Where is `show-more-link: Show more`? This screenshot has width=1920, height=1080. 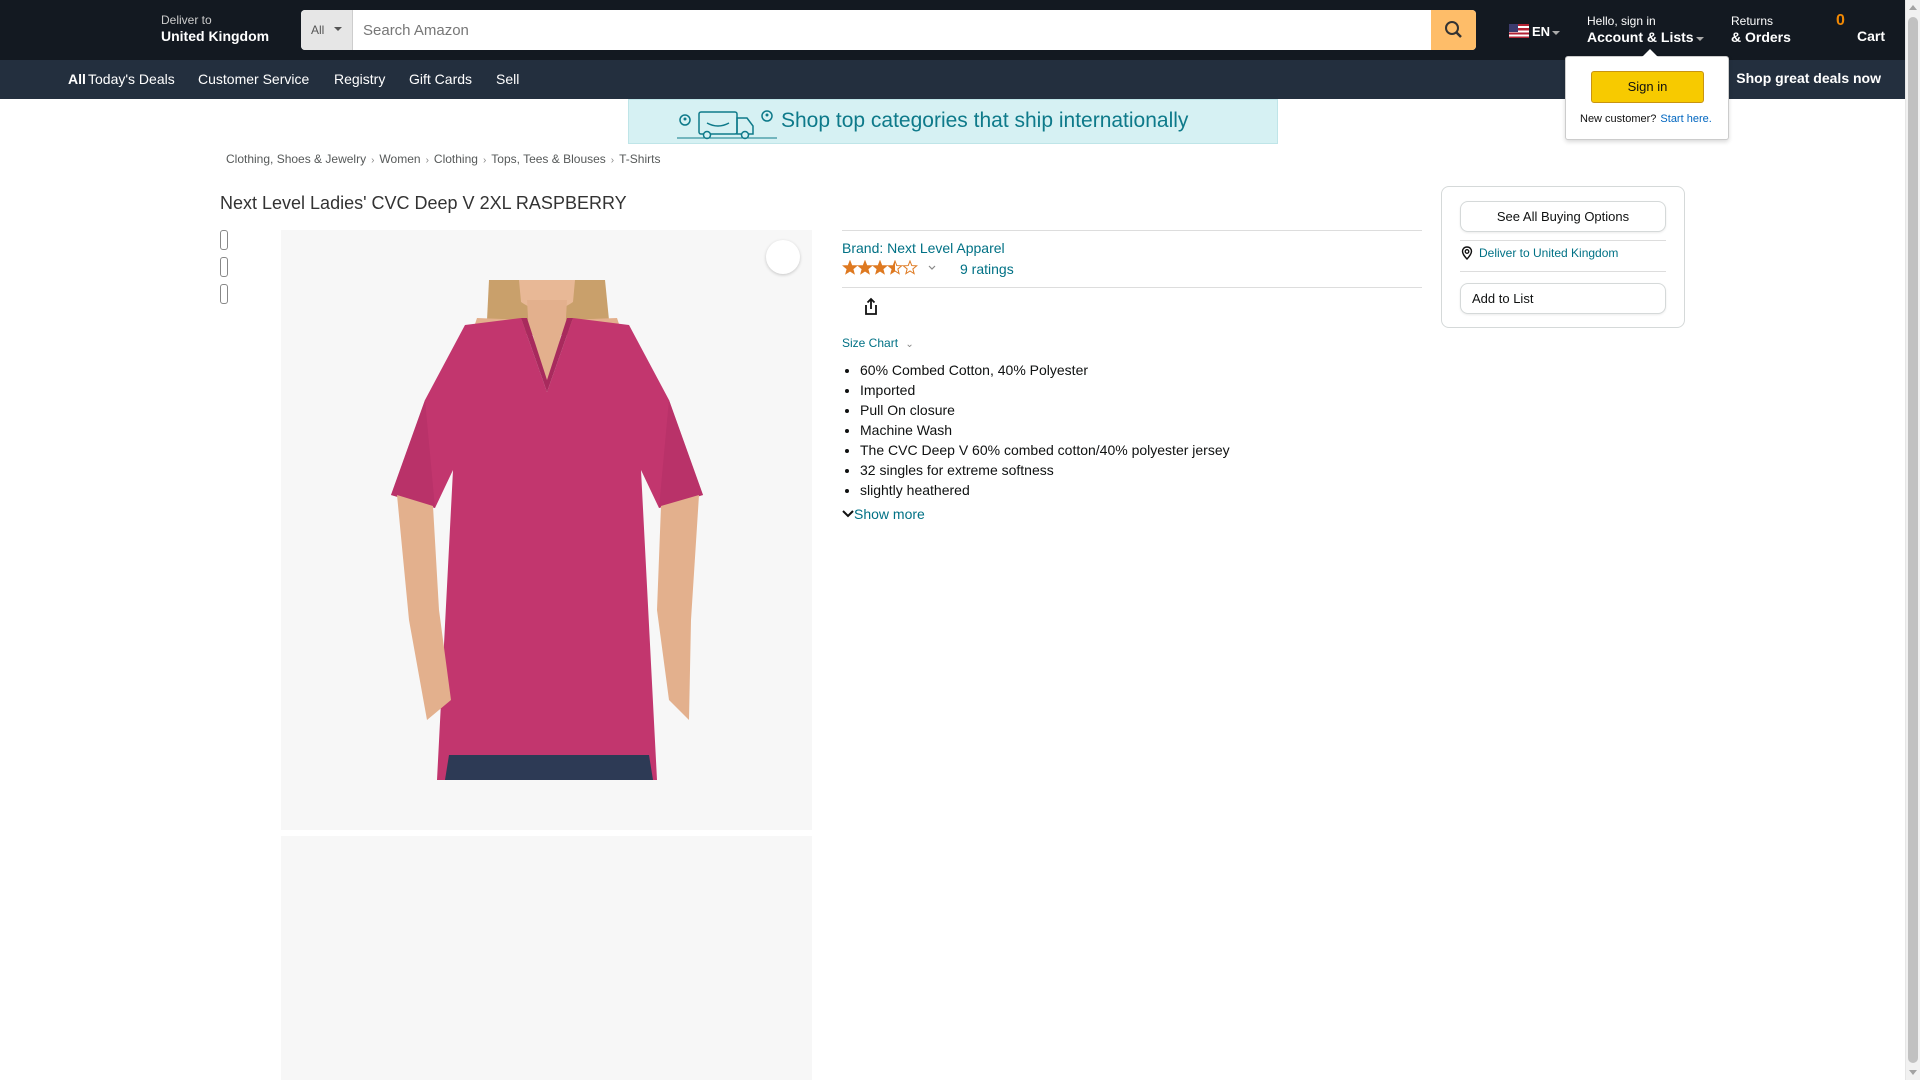
show-more-link: Show more is located at coordinates (883, 514).